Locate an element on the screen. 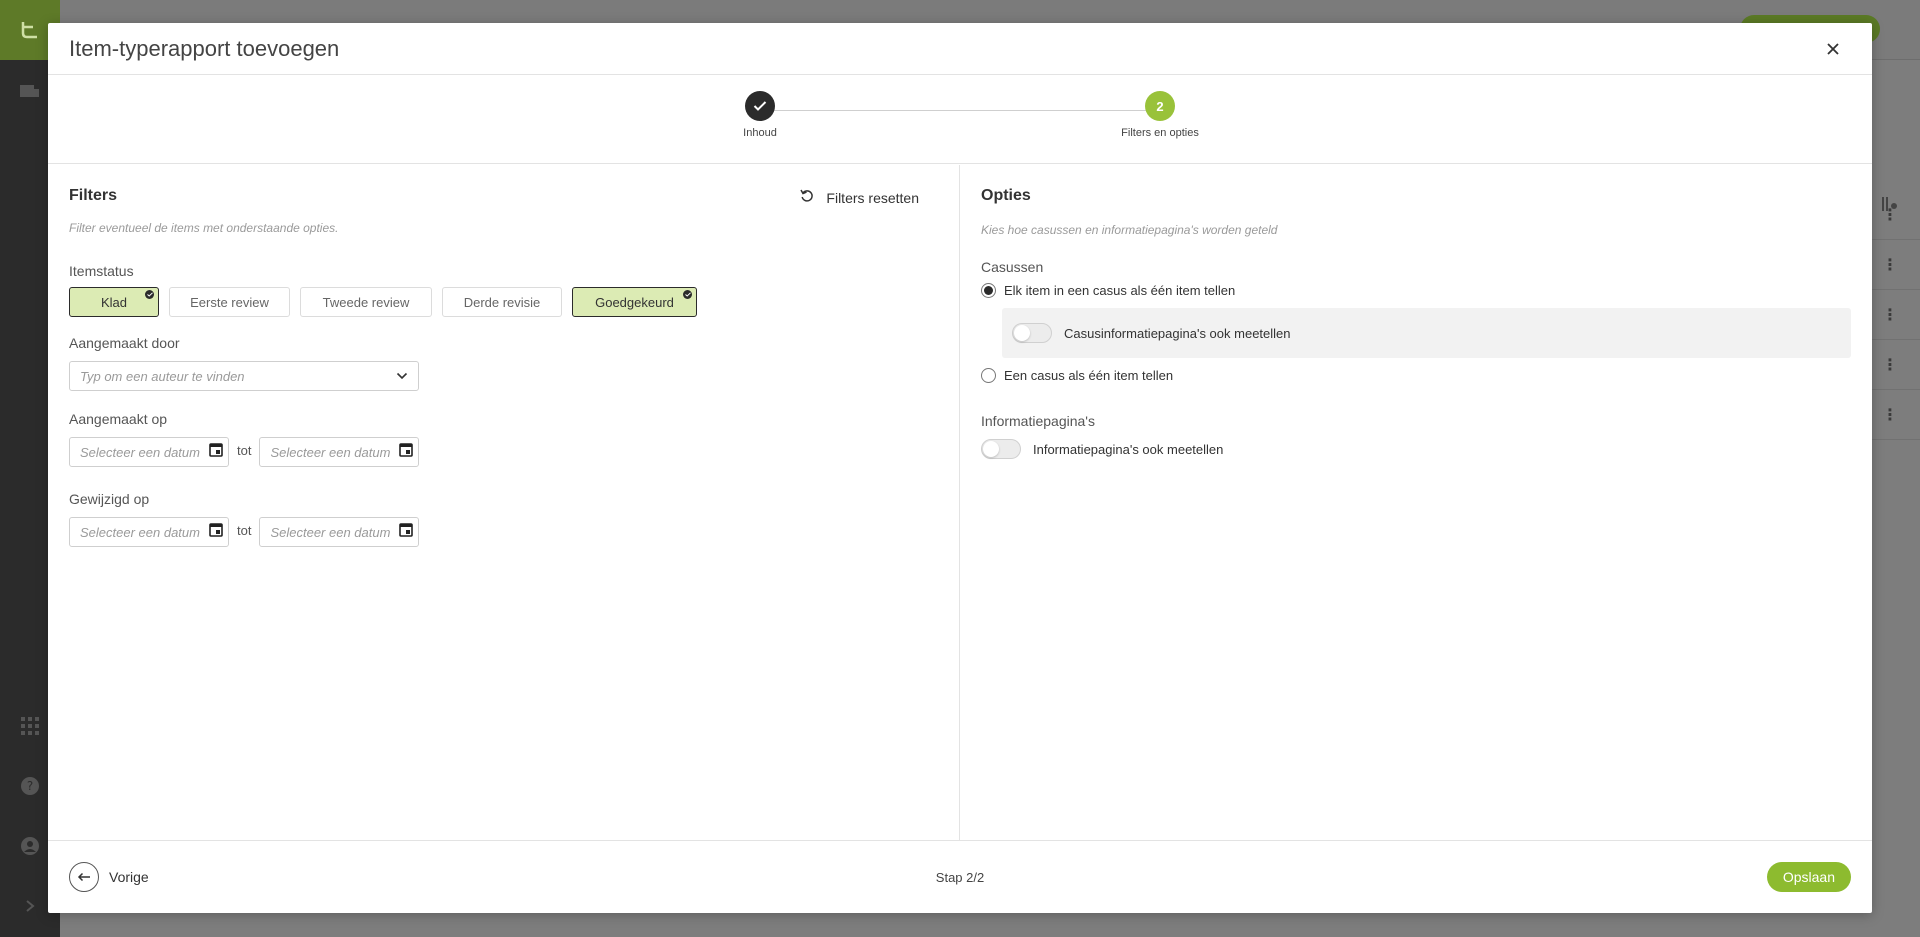 The width and height of the screenshot is (1920, 937). status-chip-derde-revisie: Derde revisie is located at coordinates (502, 302).